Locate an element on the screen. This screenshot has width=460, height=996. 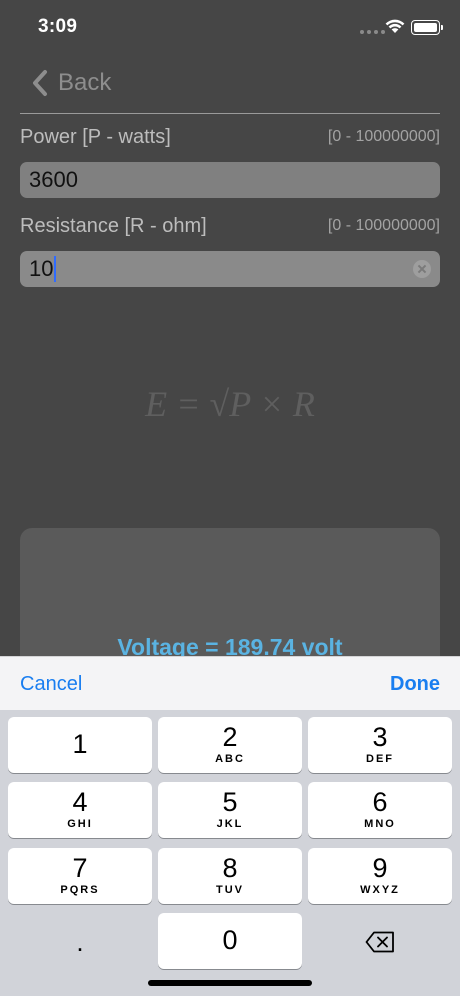
key-letters: GHI is located at coordinates (80, 824).